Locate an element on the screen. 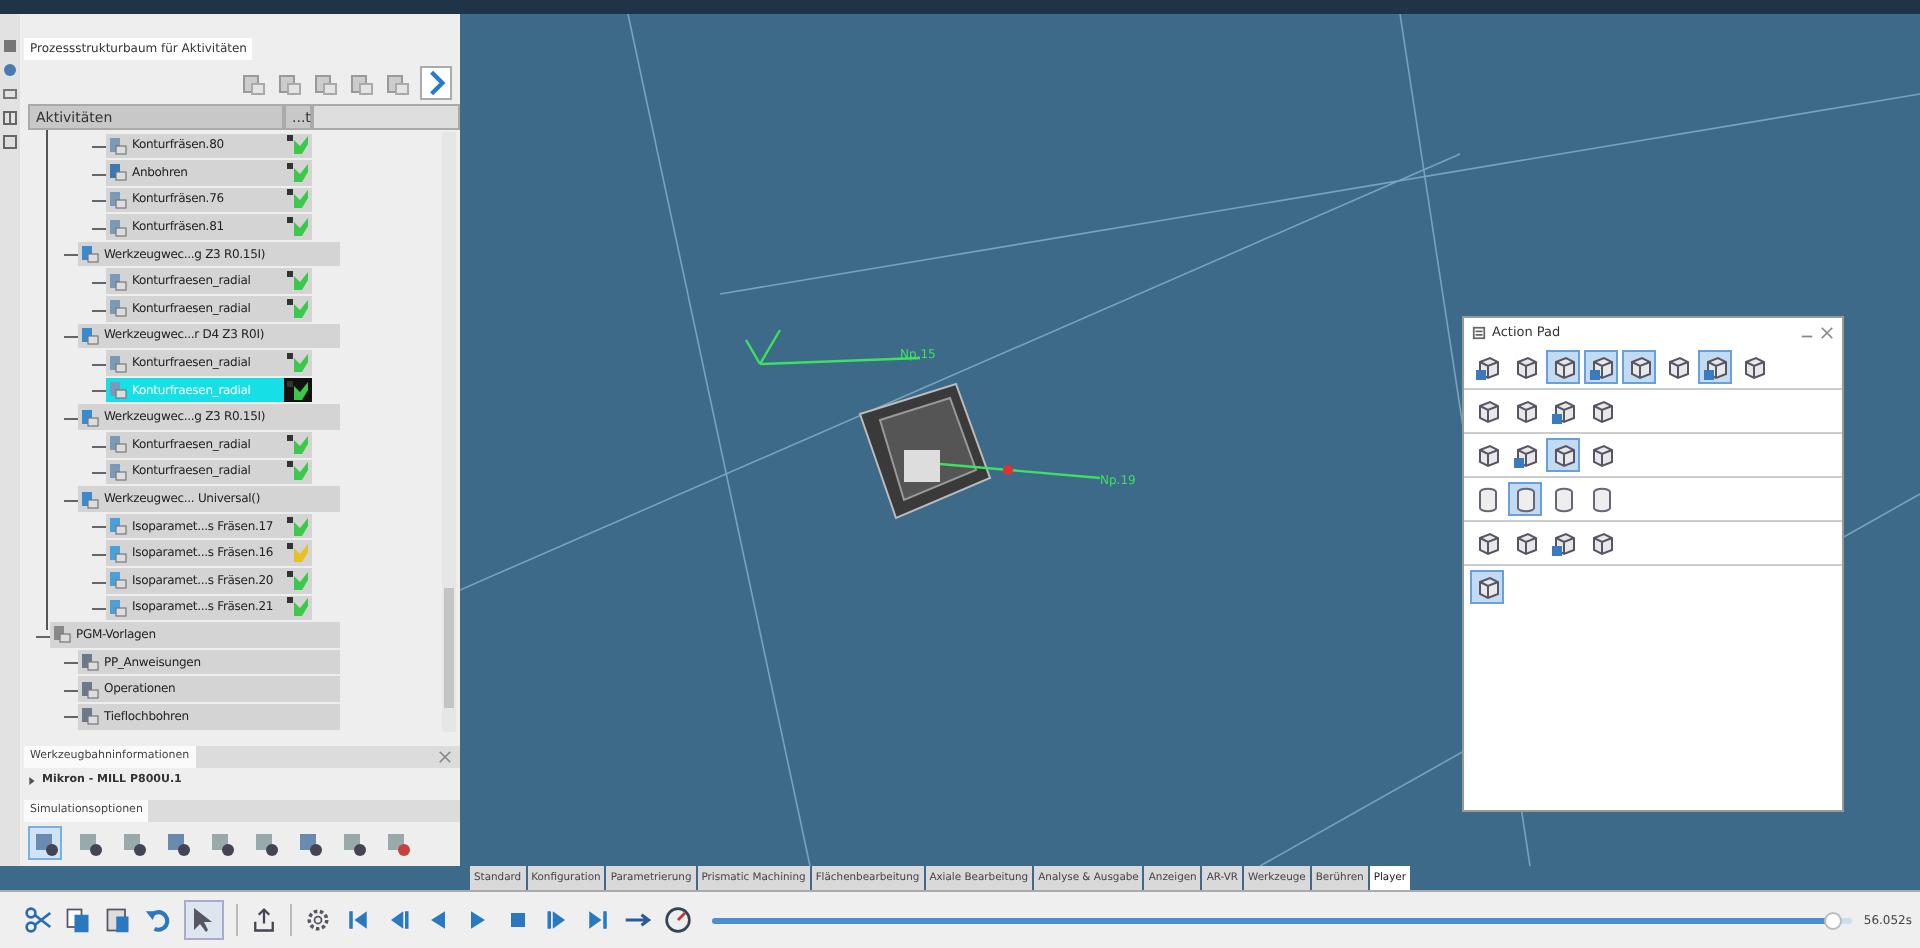  chevron-right-icon is located at coordinates (436, 83).